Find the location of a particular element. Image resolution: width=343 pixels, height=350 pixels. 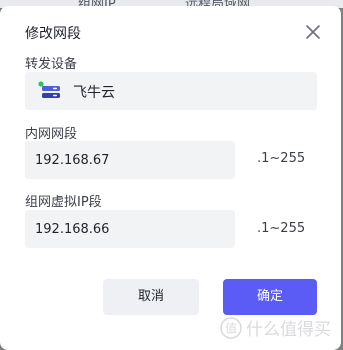

cancel-button: 取消 is located at coordinates (151, 297).